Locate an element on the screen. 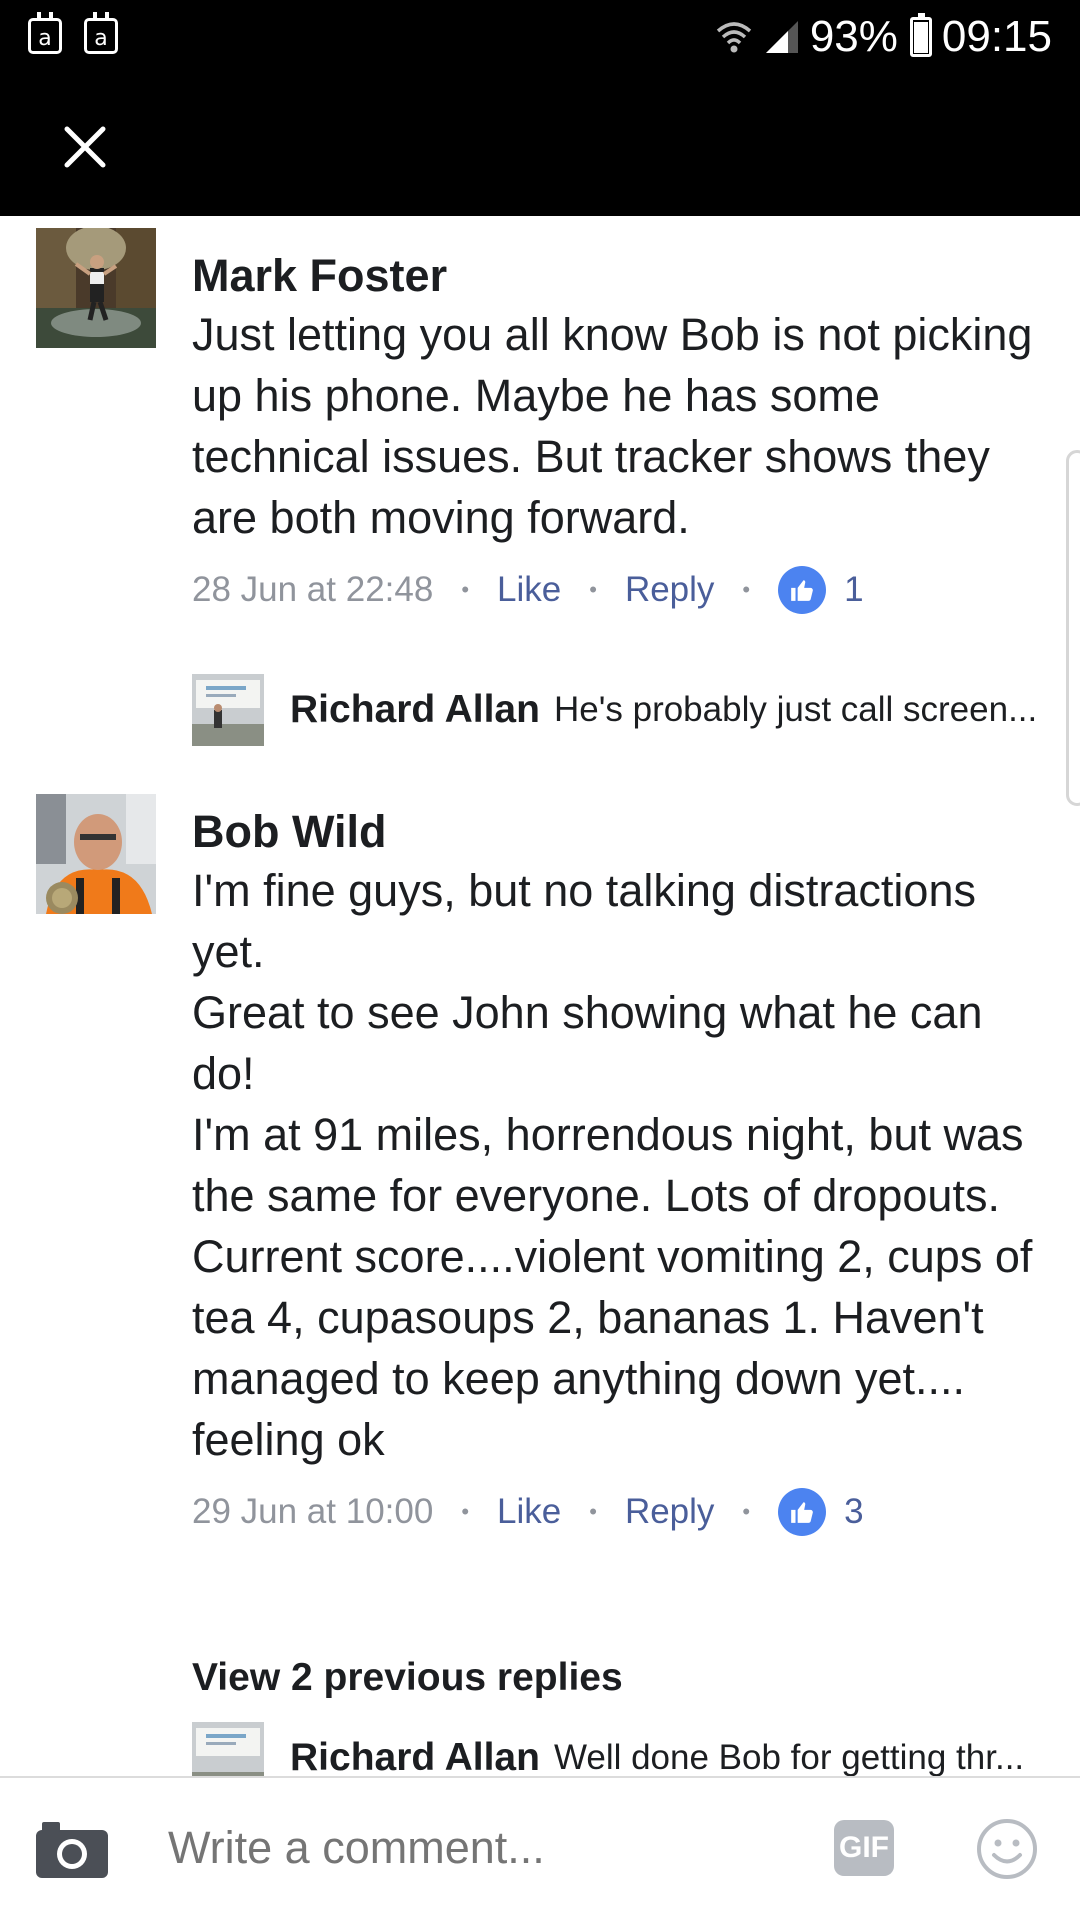  emoji-button is located at coordinates (1007, 1849).